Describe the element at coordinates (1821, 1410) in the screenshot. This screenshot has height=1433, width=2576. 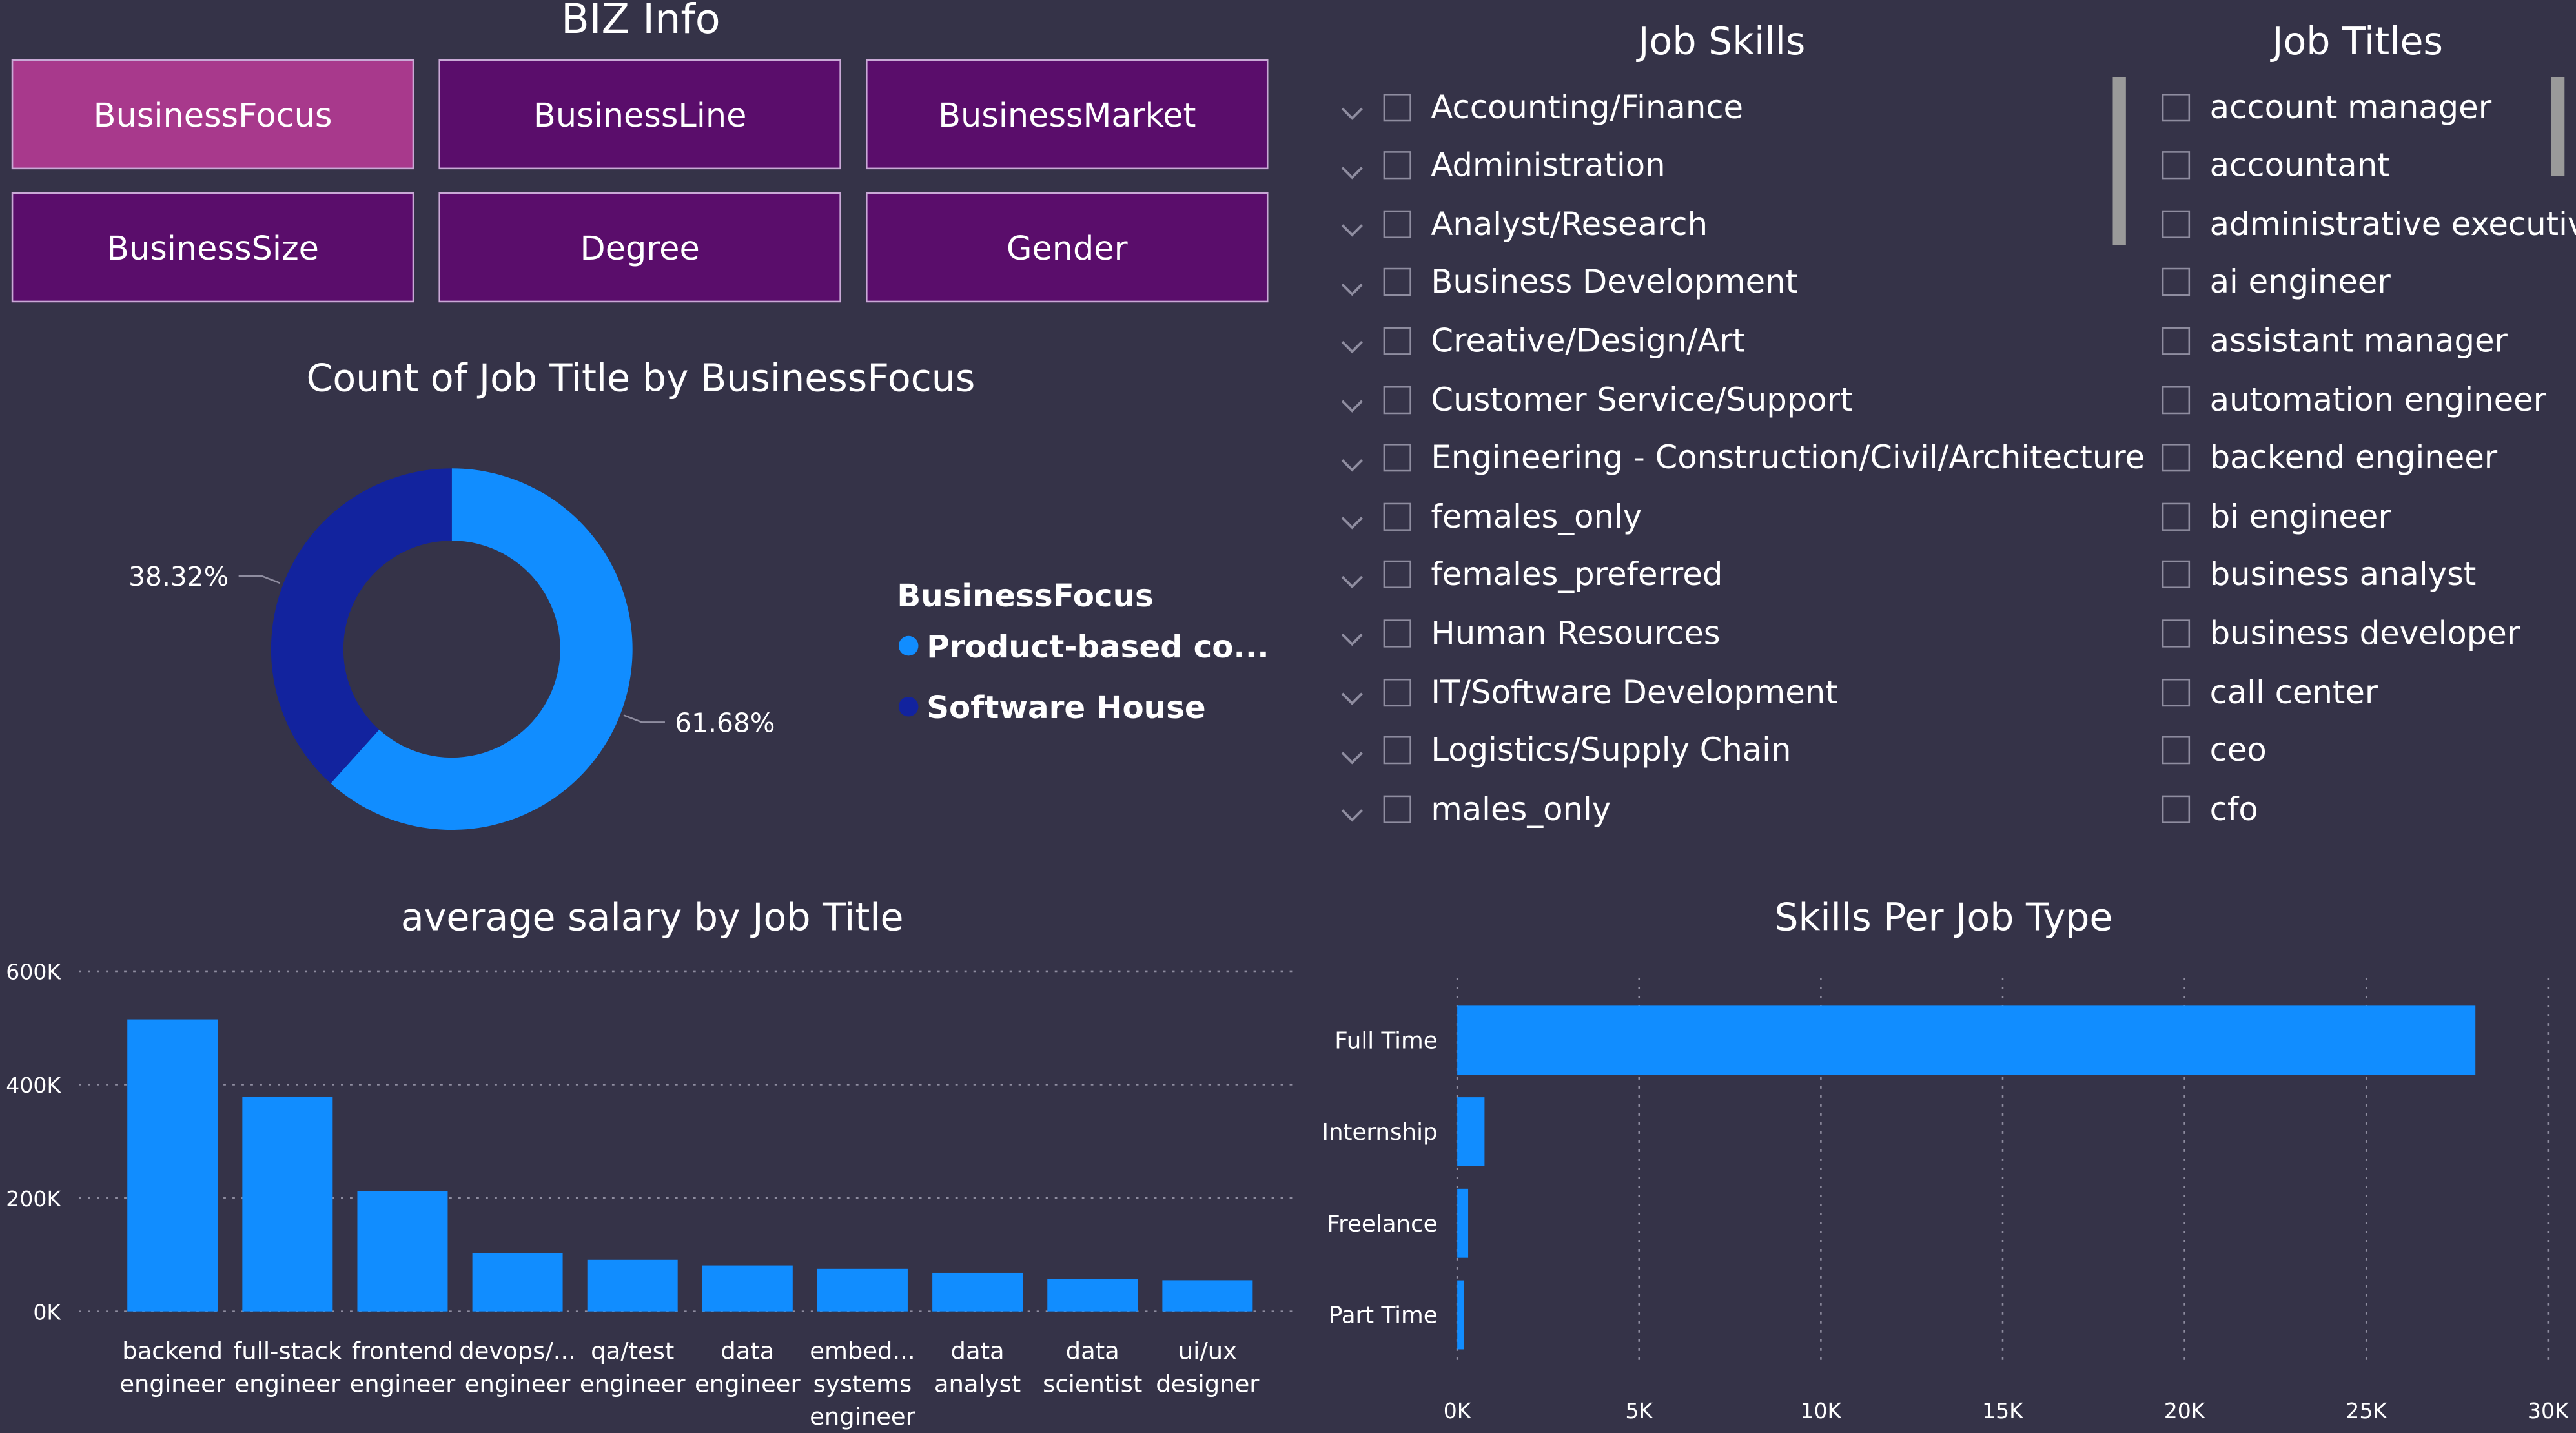
I see `x-tick-label: 10K` at that location.